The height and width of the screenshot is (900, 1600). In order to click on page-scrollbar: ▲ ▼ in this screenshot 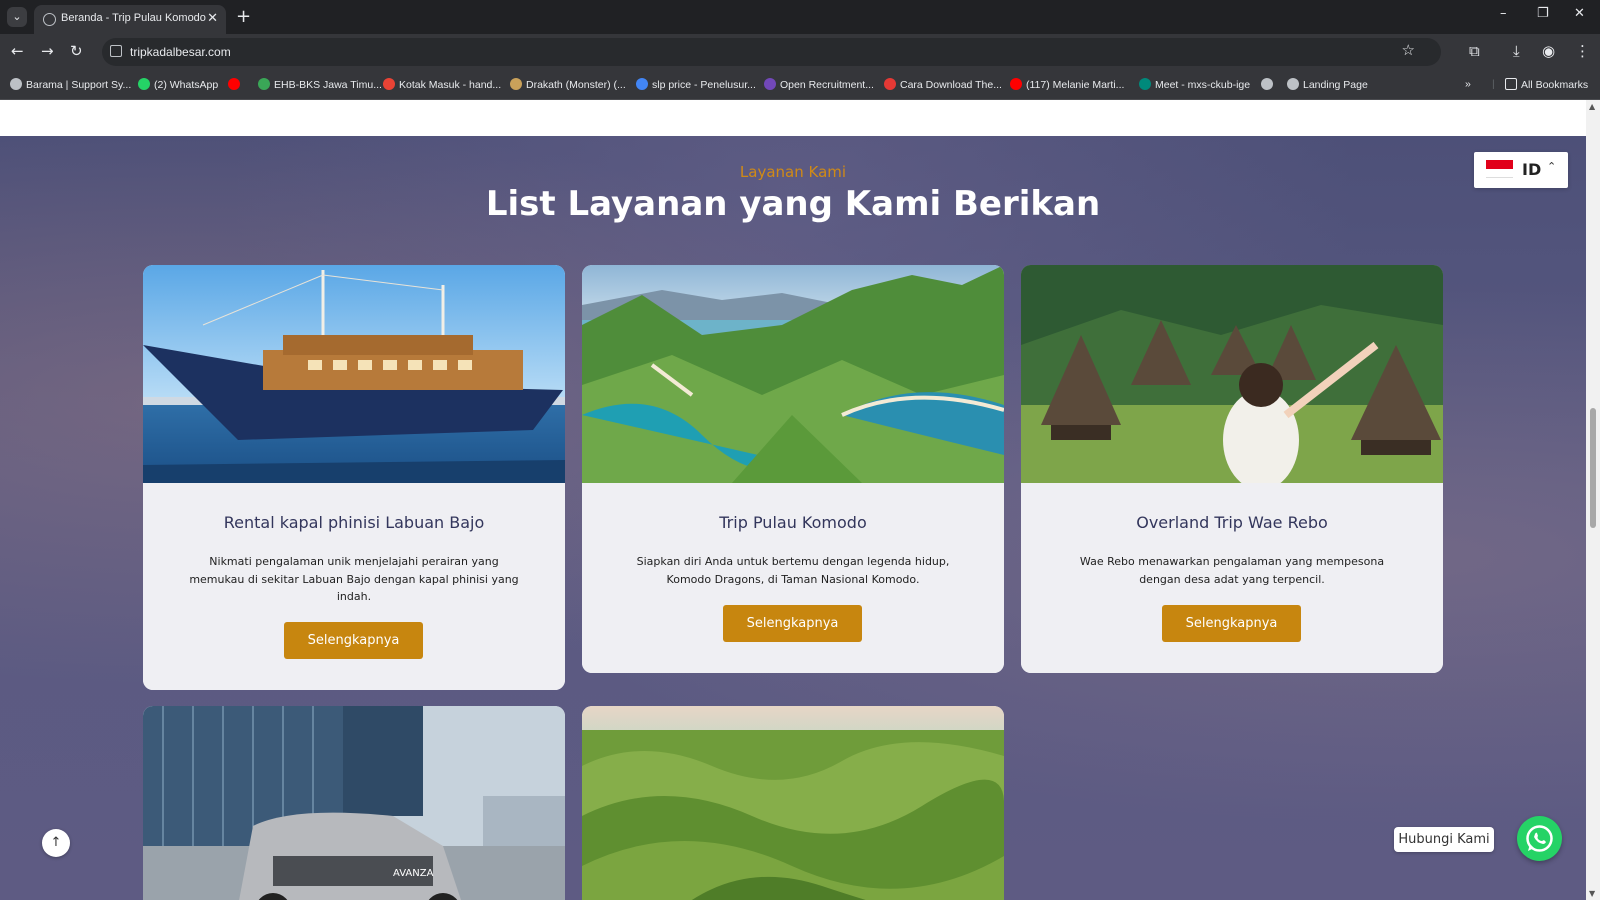, I will do `click(1593, 500)`.